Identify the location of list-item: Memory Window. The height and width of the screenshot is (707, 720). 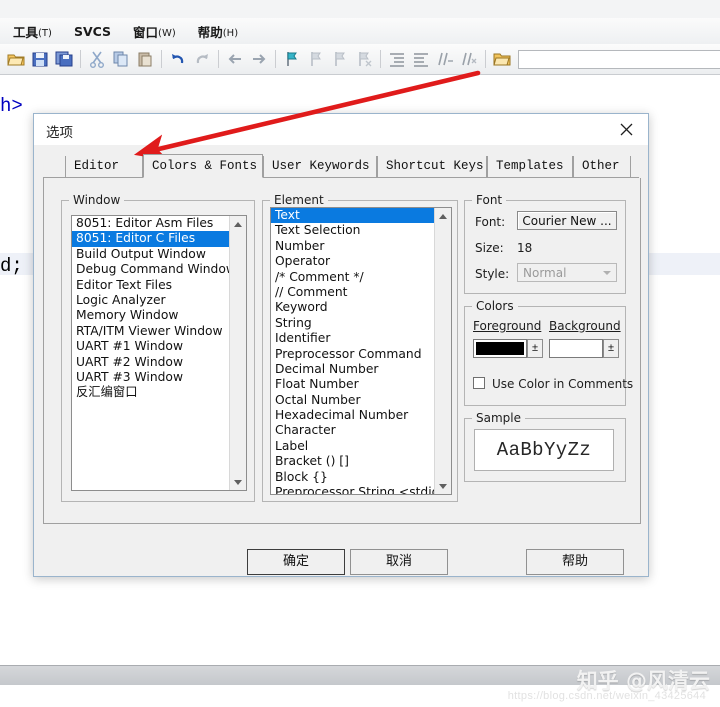
(151, 315).